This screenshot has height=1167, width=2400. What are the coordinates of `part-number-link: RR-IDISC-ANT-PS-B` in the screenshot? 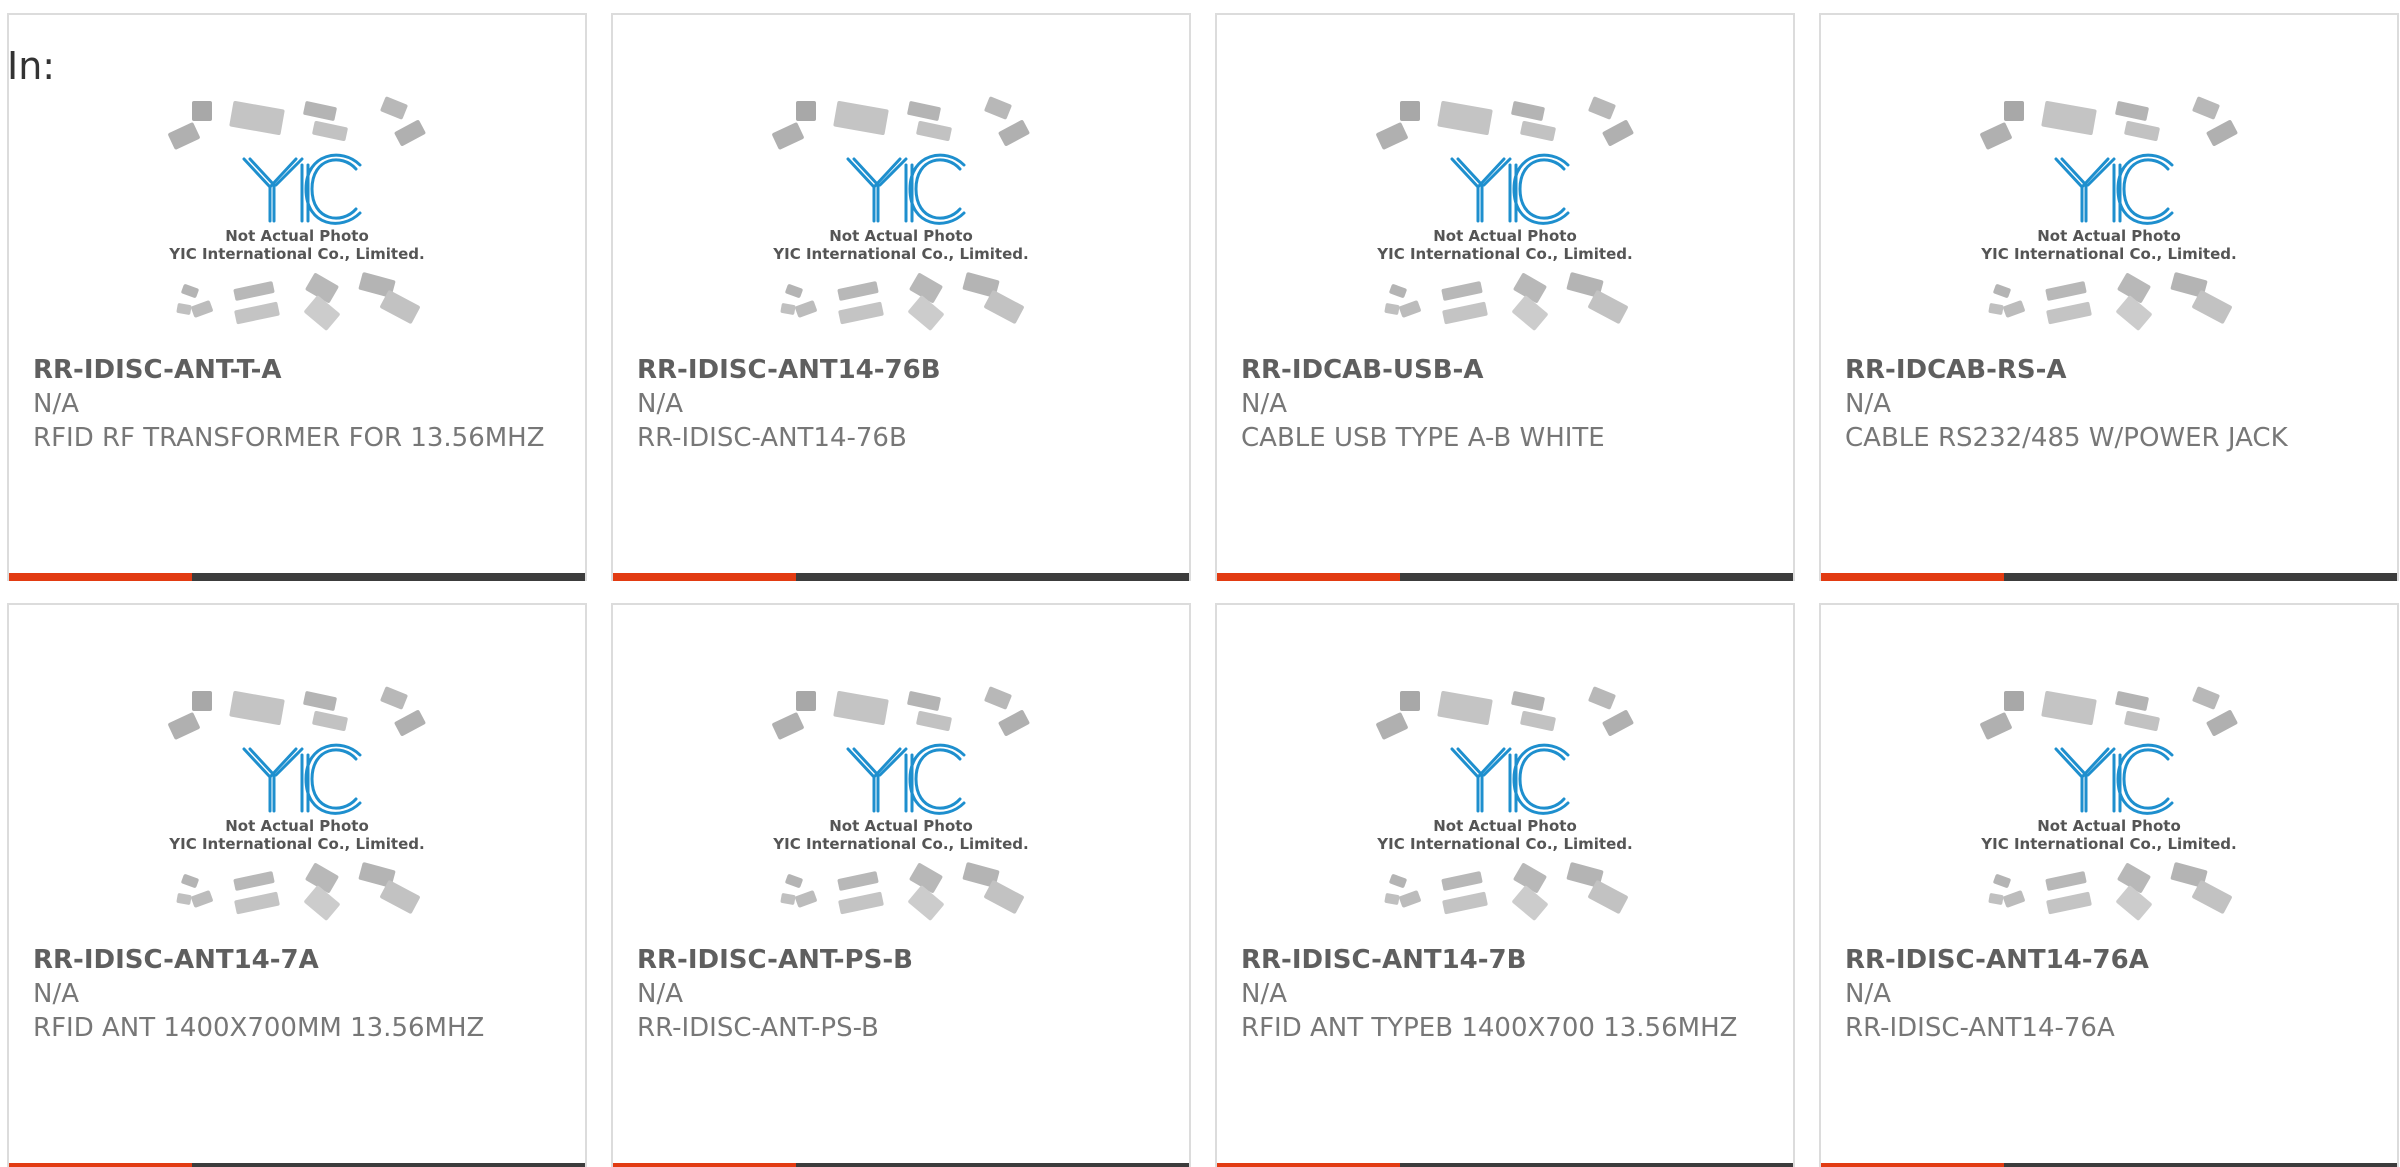 It's located at (897, 960).